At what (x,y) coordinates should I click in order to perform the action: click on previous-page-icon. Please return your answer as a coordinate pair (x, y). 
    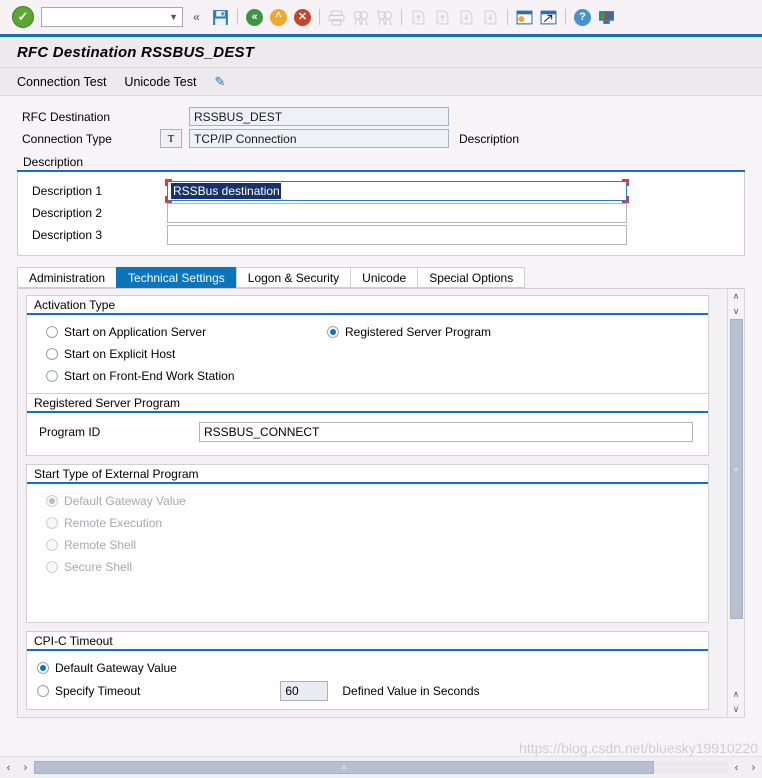
    Looking at the image, I should click on (442, 17).